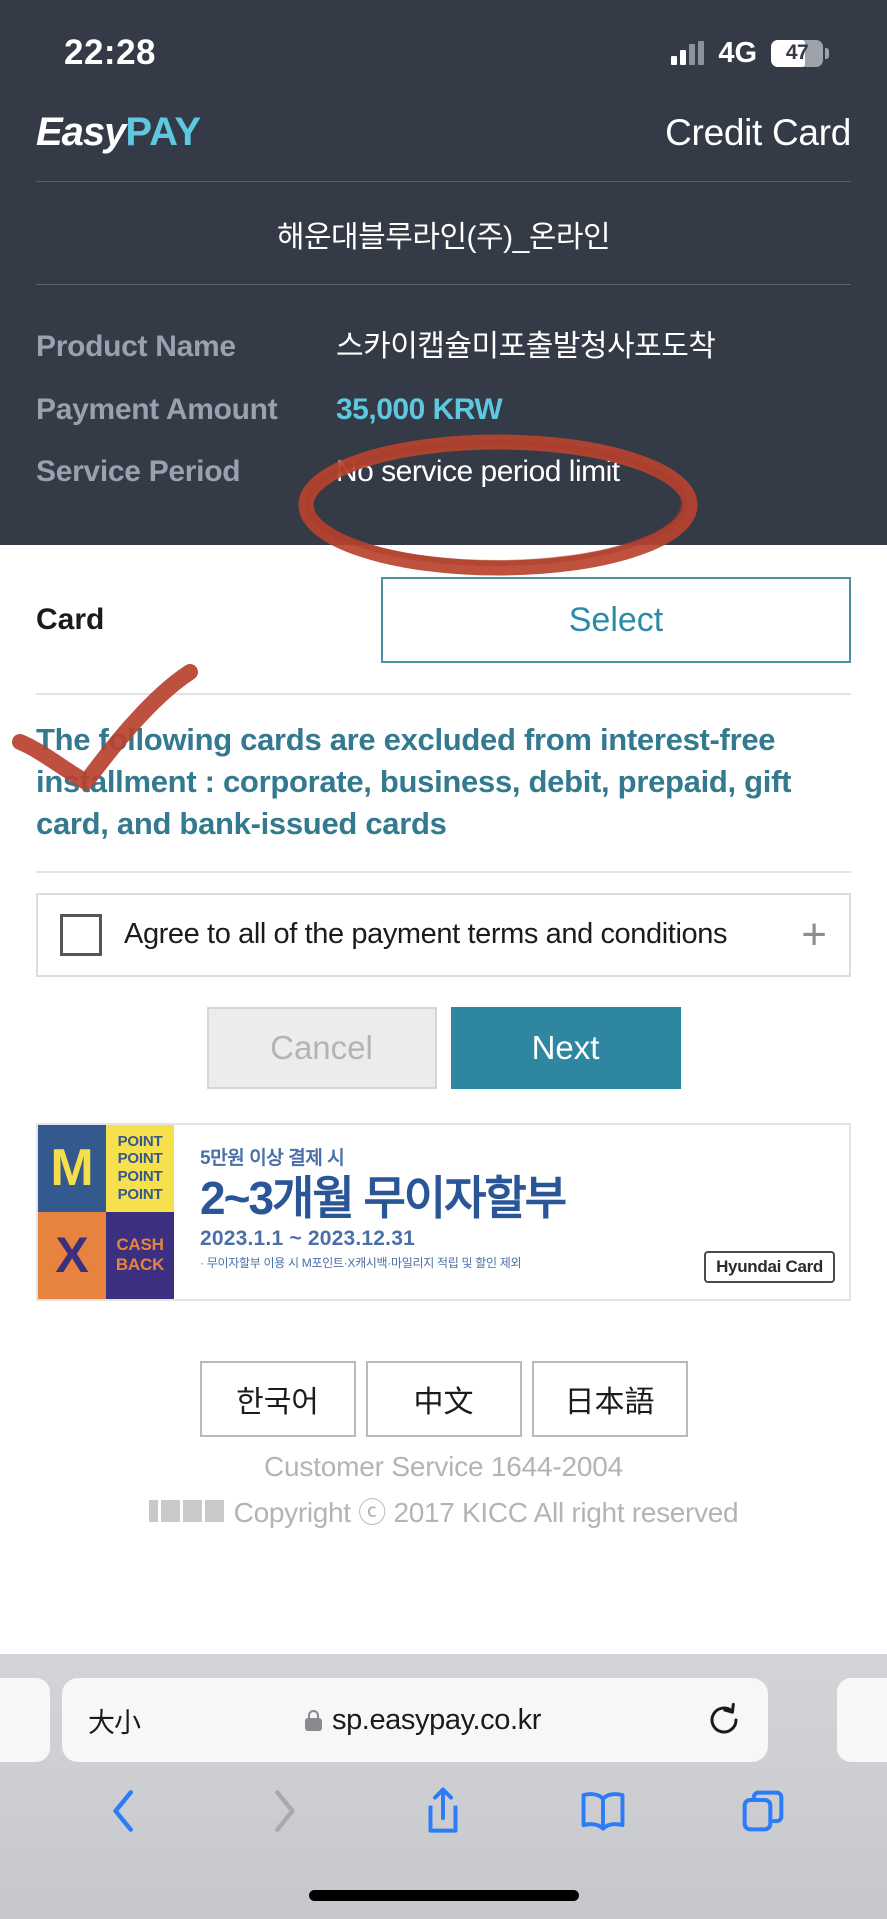 This screenshot has width=887, height=1919. I want to click on copyright-row: Copyright ⓒ 2017 KICC All right reserved, so click(443, 1507).